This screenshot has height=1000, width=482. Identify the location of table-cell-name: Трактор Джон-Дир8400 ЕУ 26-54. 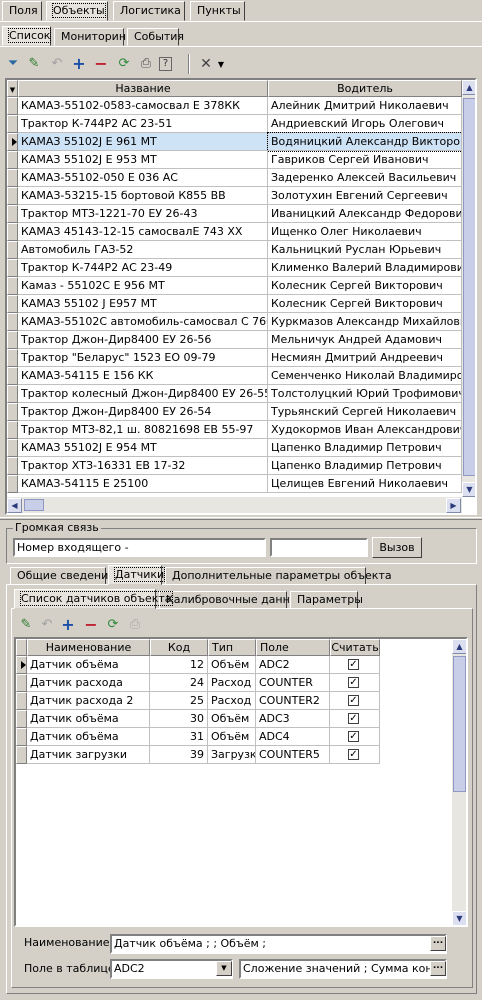
(143, 412).